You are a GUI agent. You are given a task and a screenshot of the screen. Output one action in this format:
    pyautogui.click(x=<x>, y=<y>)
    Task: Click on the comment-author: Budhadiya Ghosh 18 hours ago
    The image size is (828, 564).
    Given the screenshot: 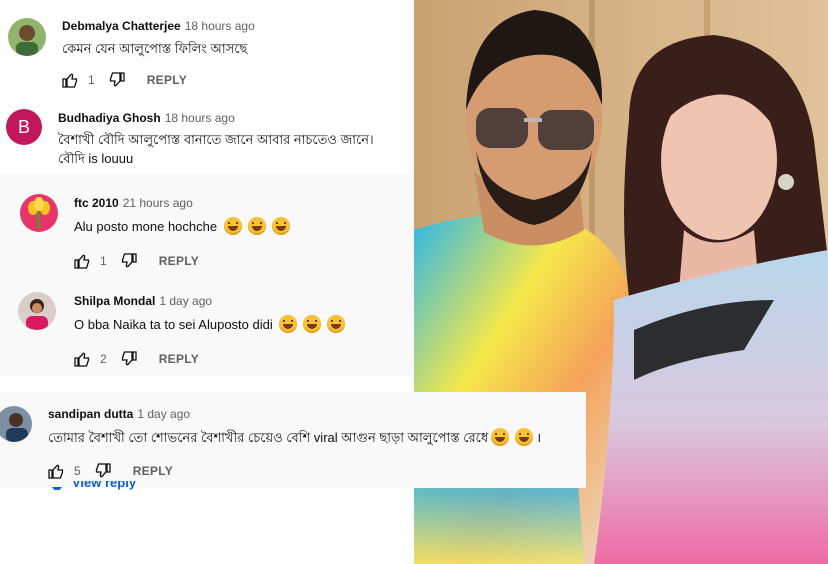 What is the action you would take?
    pyautogui.click(x=146, y=118)
    